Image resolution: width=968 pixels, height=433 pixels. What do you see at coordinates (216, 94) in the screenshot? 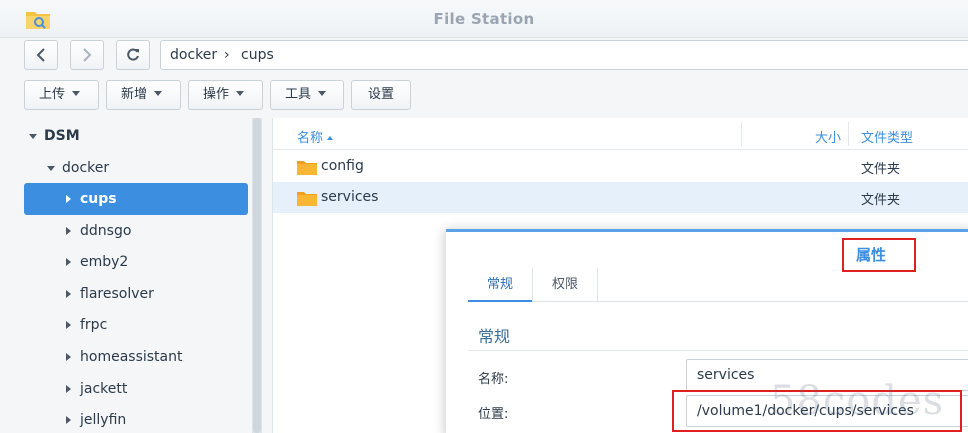
I see `action-label: 操作` at bounding box center [216, 94].